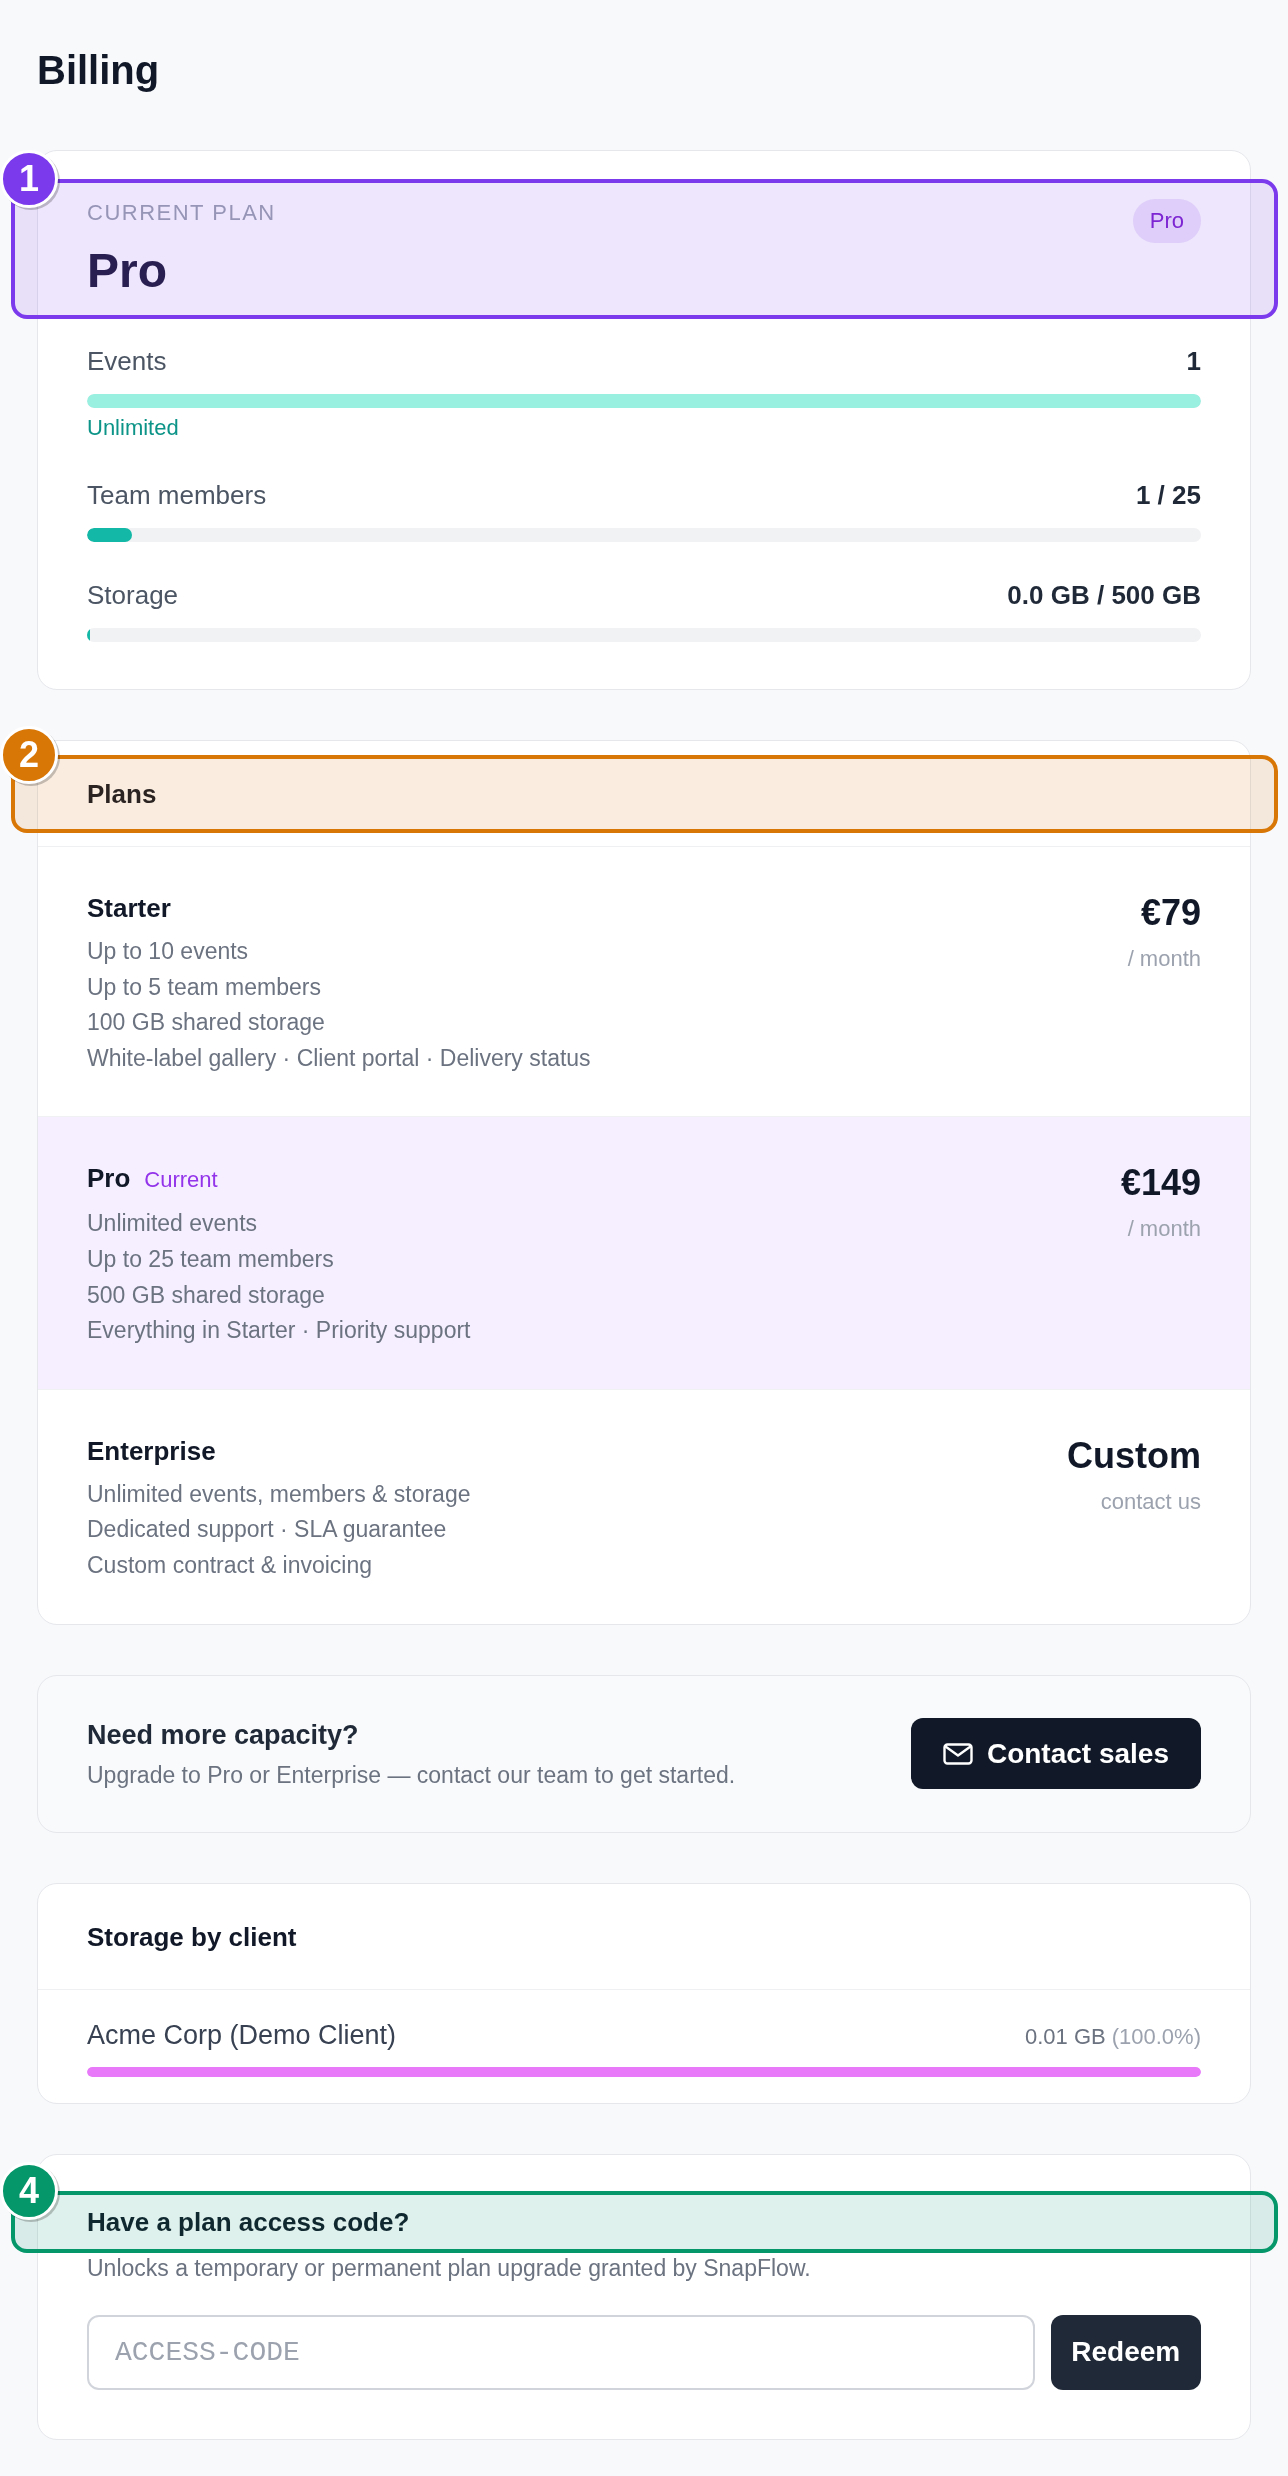 This screenshot has width=1288, height=2476. I want to click on callout-number: 4, so click(29, 2190).